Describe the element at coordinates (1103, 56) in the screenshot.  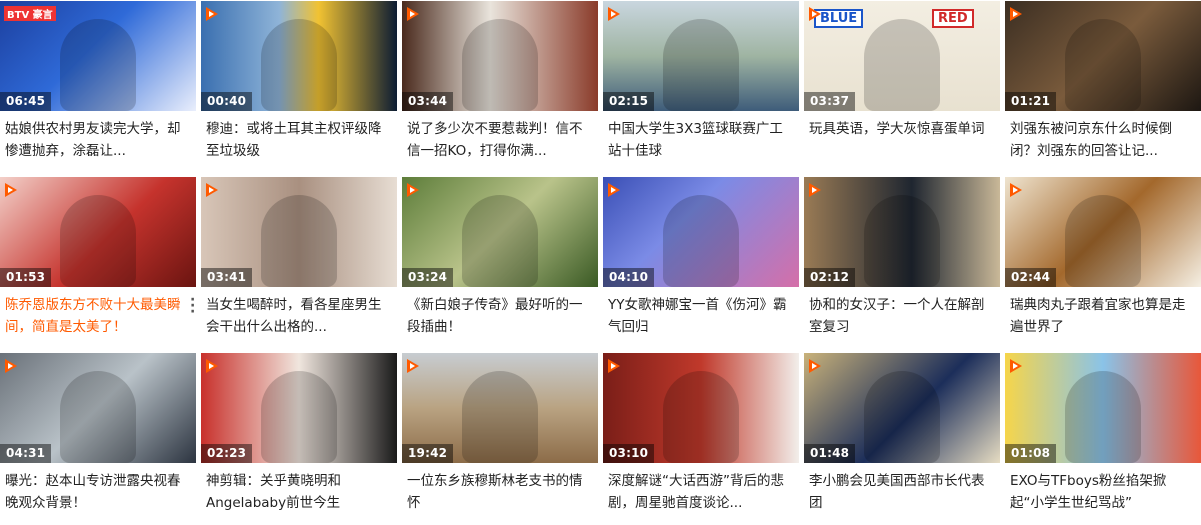
I see `video-thumbnail: 01:21` at that location.